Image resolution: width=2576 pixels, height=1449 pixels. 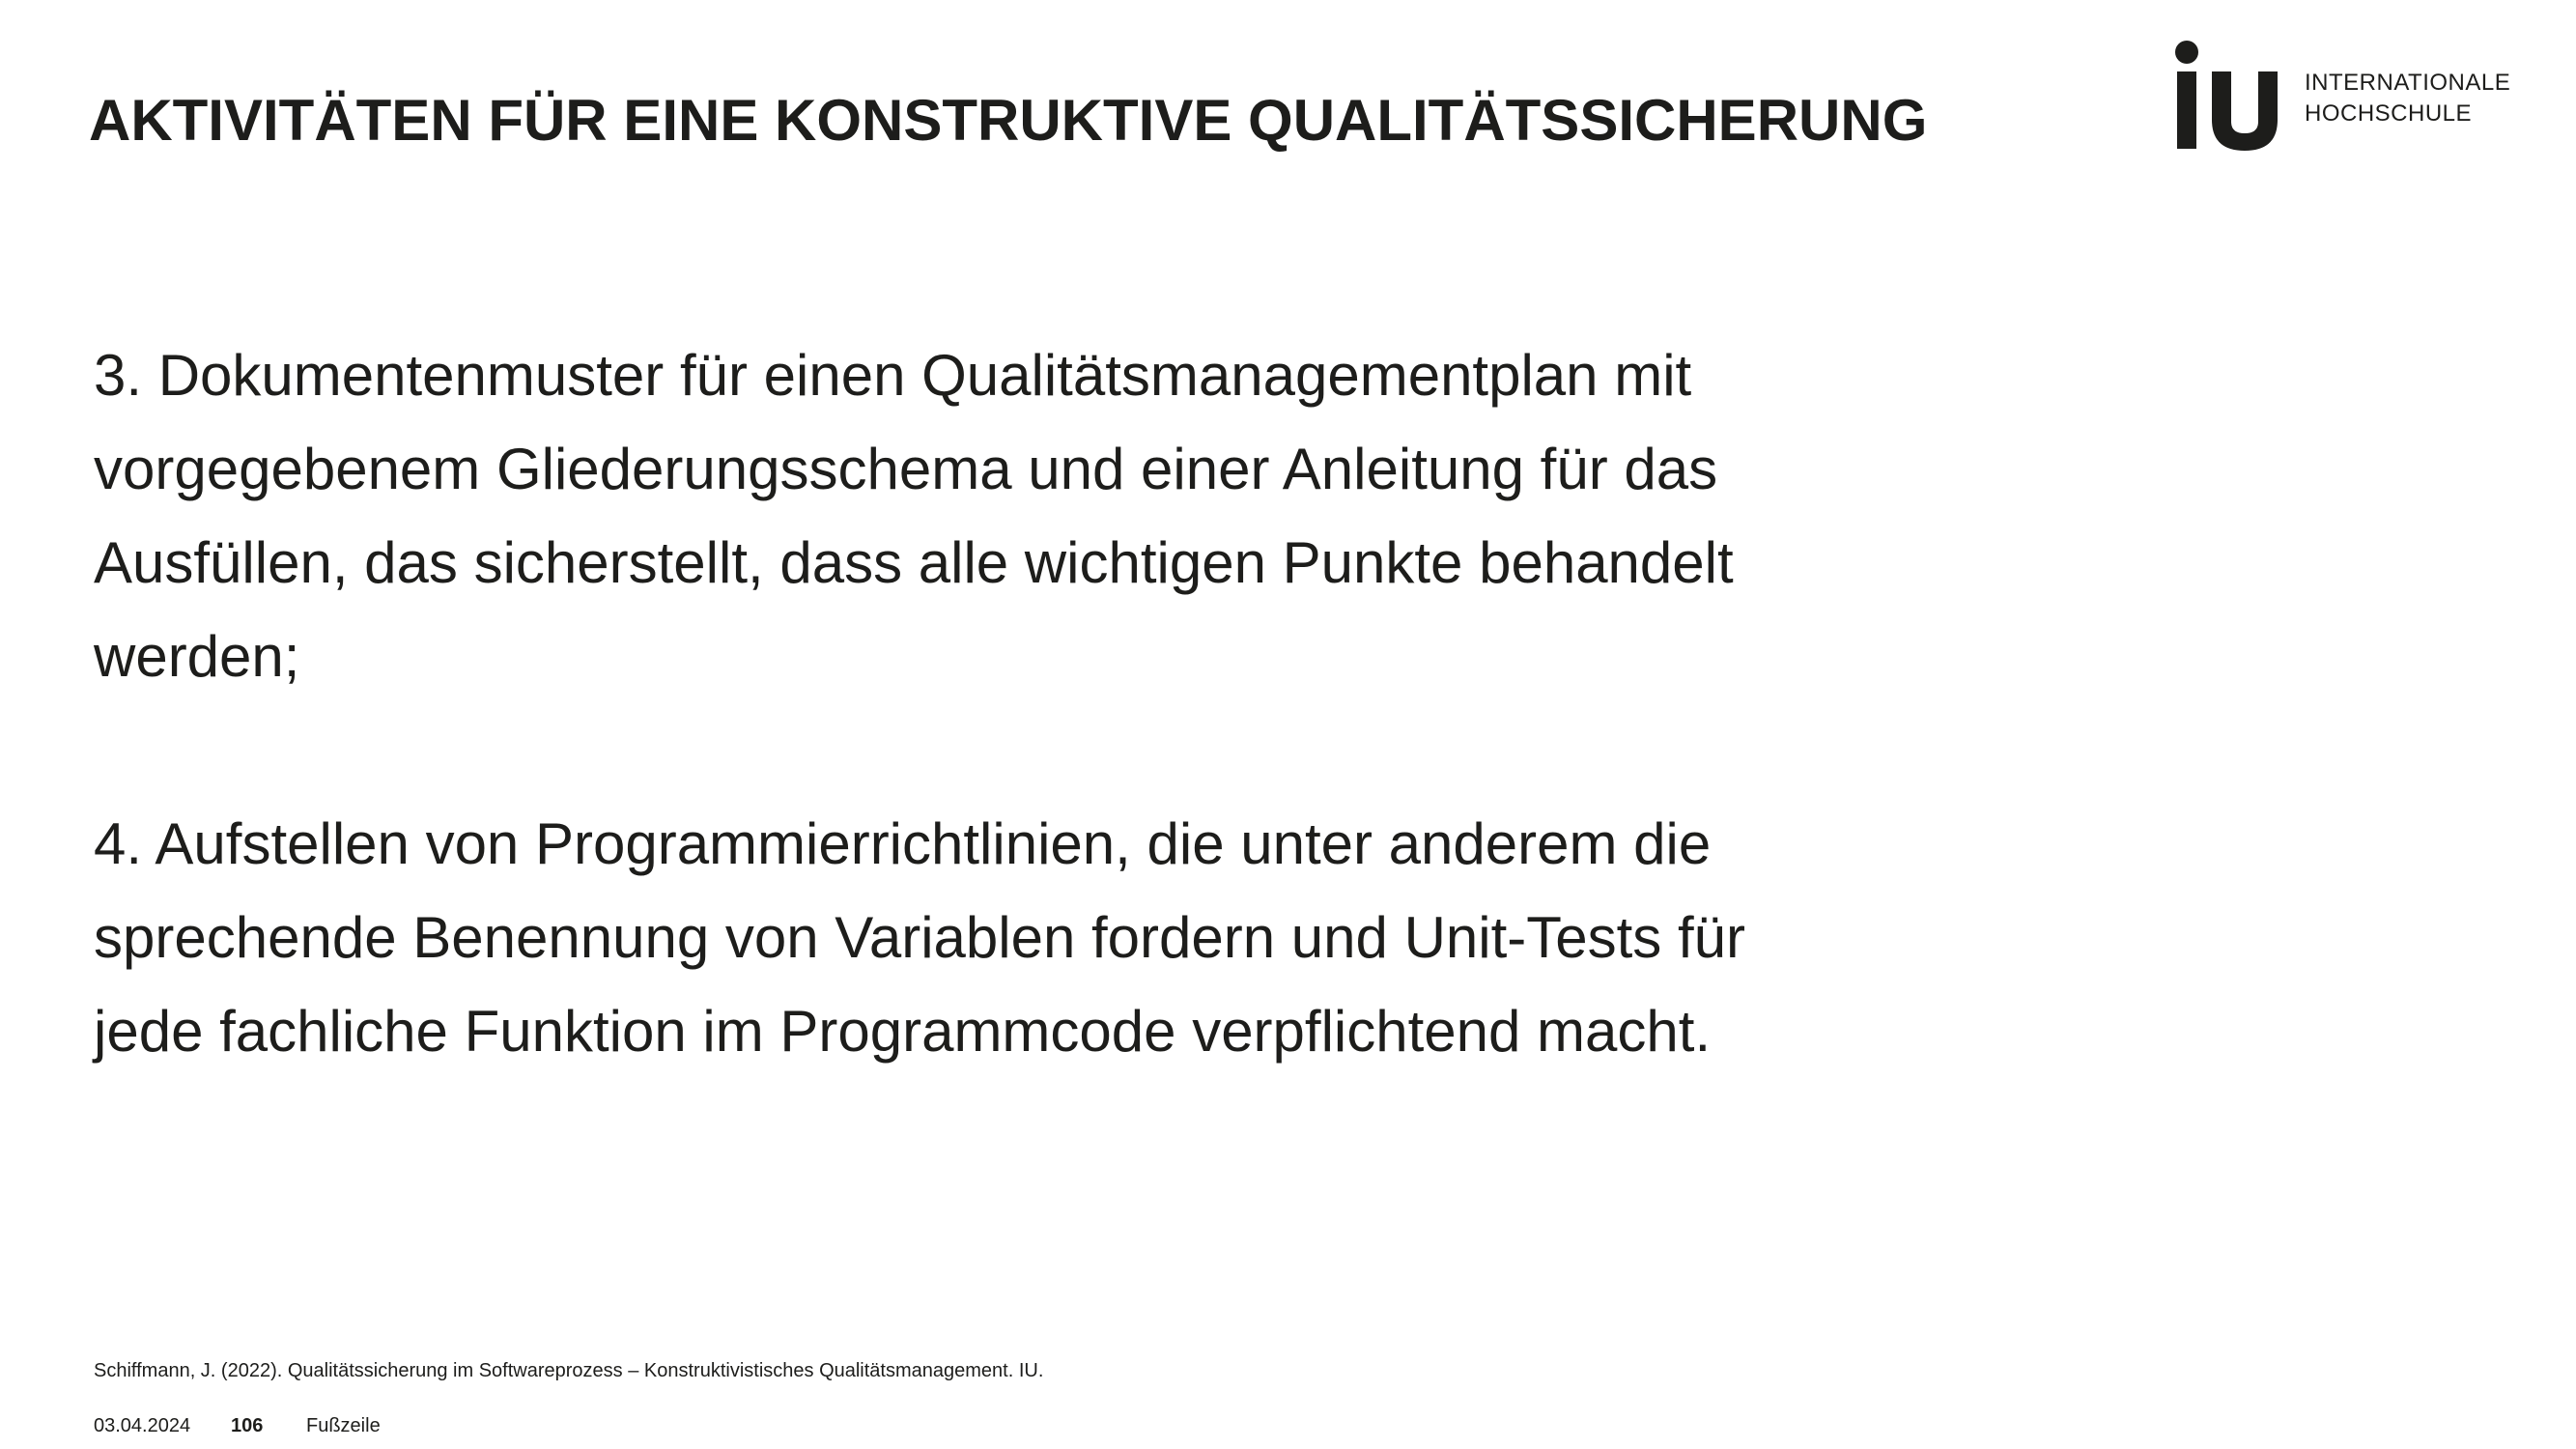 I want to click on footer-date: 03.04.2024, so click(x=142, y=1425).